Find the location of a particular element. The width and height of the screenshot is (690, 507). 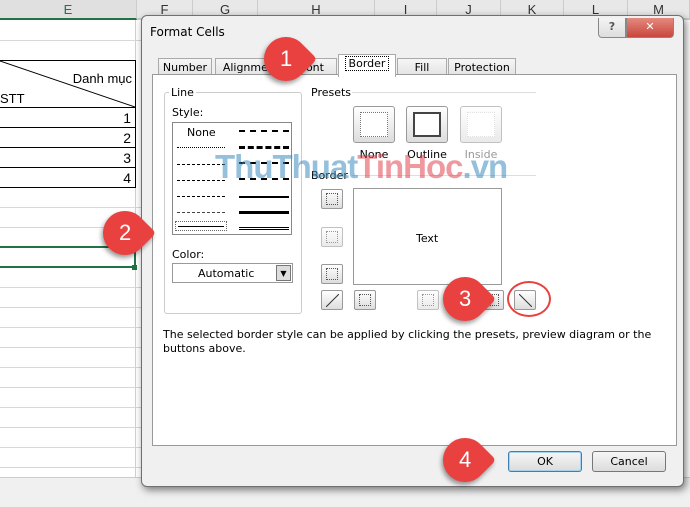

table-header-cell: Danh mục STT is located at coordinates (68, 84).